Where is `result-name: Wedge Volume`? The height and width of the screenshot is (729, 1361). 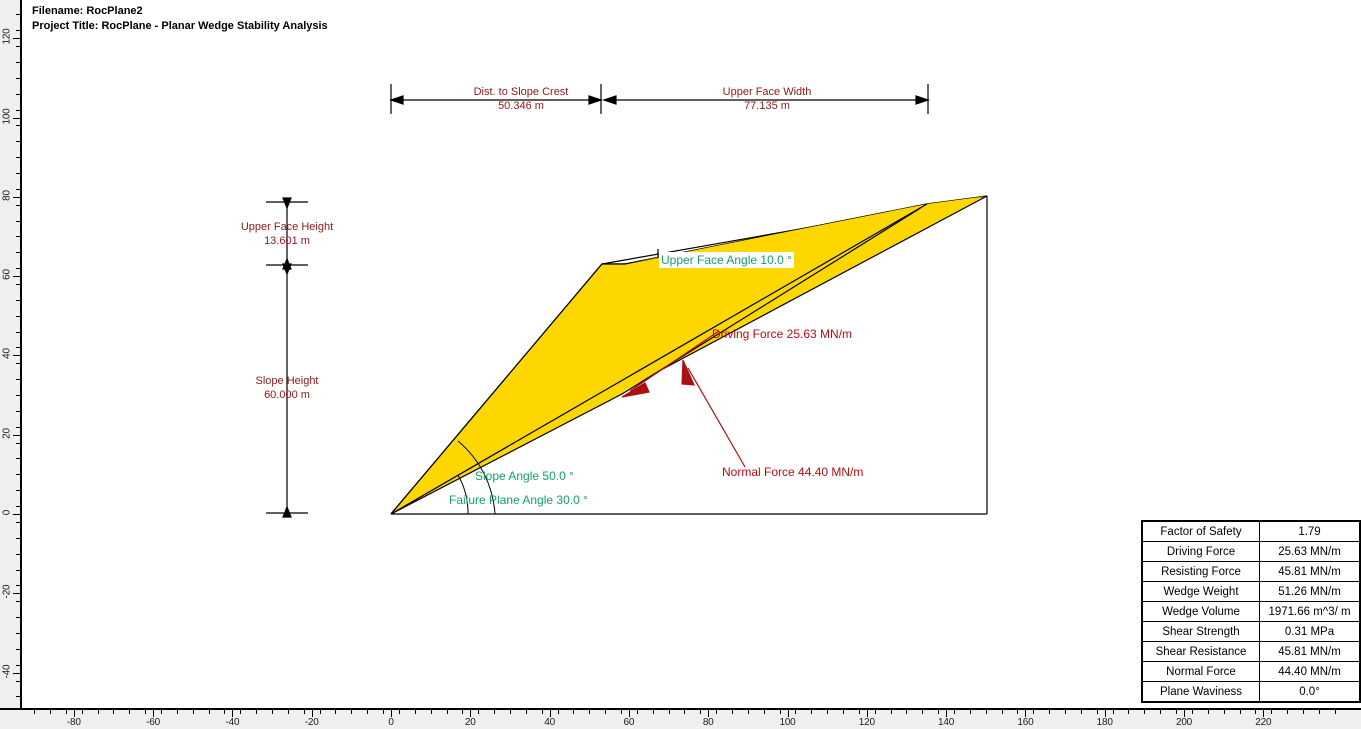 result-name: Wedge Volume is located at coordinates (1201, 611).